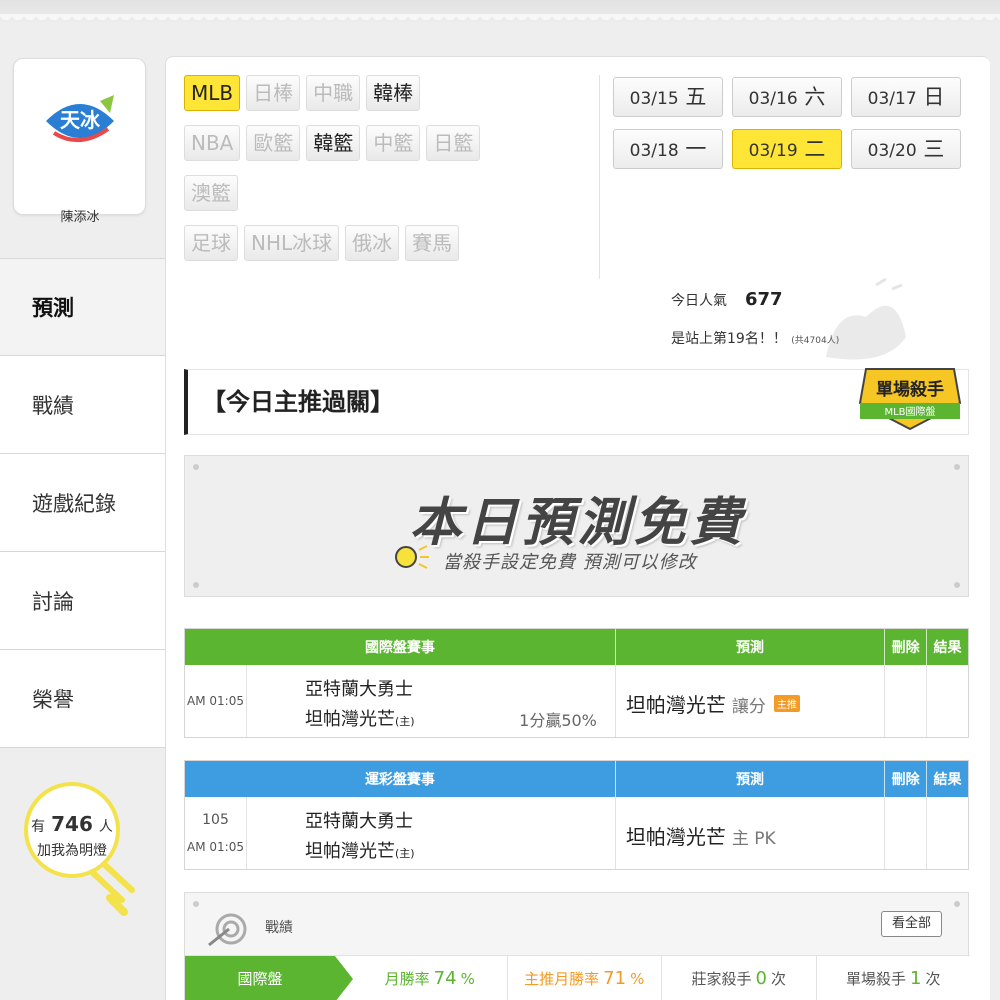 The image size is (1000, 1000). Describe the element at coordinates (570, 562) in the screenshot. I see `free-subtitle: 當殺手設定免費 預測可以修改` at that location.